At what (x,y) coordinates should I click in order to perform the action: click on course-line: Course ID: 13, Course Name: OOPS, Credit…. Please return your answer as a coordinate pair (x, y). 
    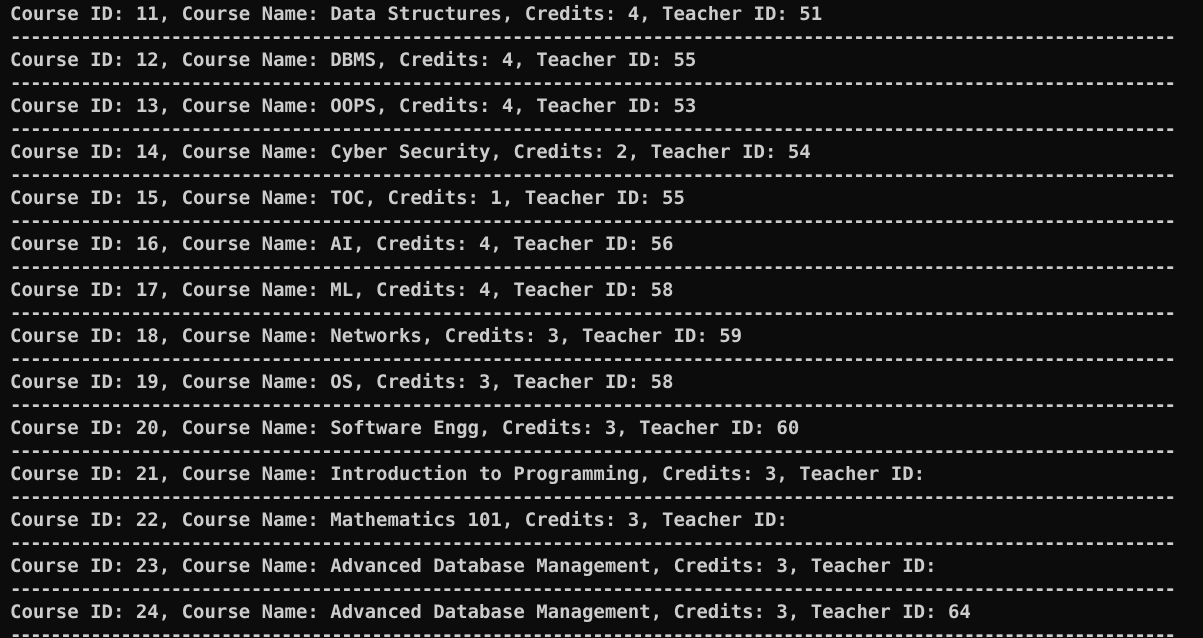
    Looking at the image, I should click on (353, 106).